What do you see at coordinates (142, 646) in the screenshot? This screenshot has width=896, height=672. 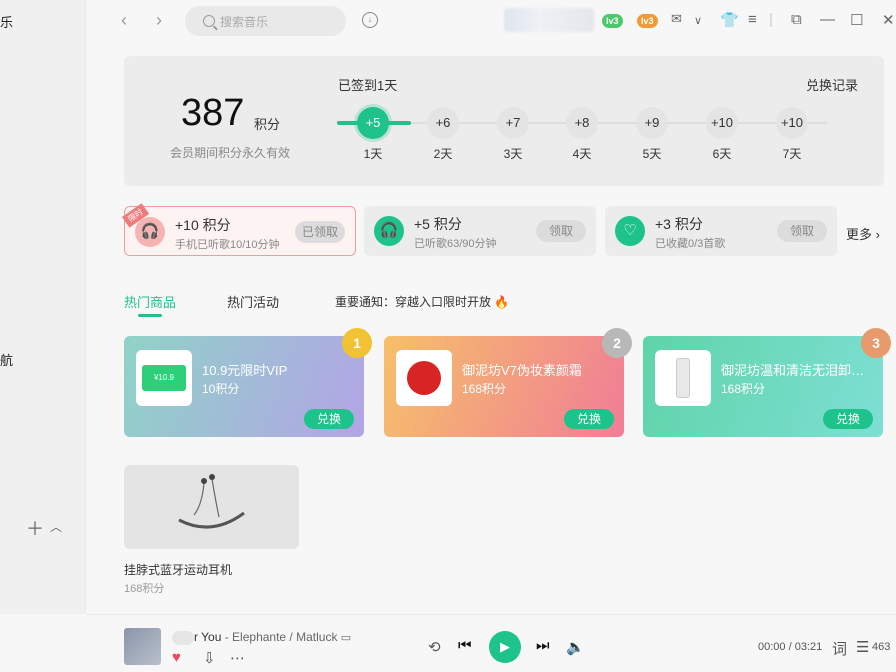 I see `album-cover` at bounding box center [142, 646].